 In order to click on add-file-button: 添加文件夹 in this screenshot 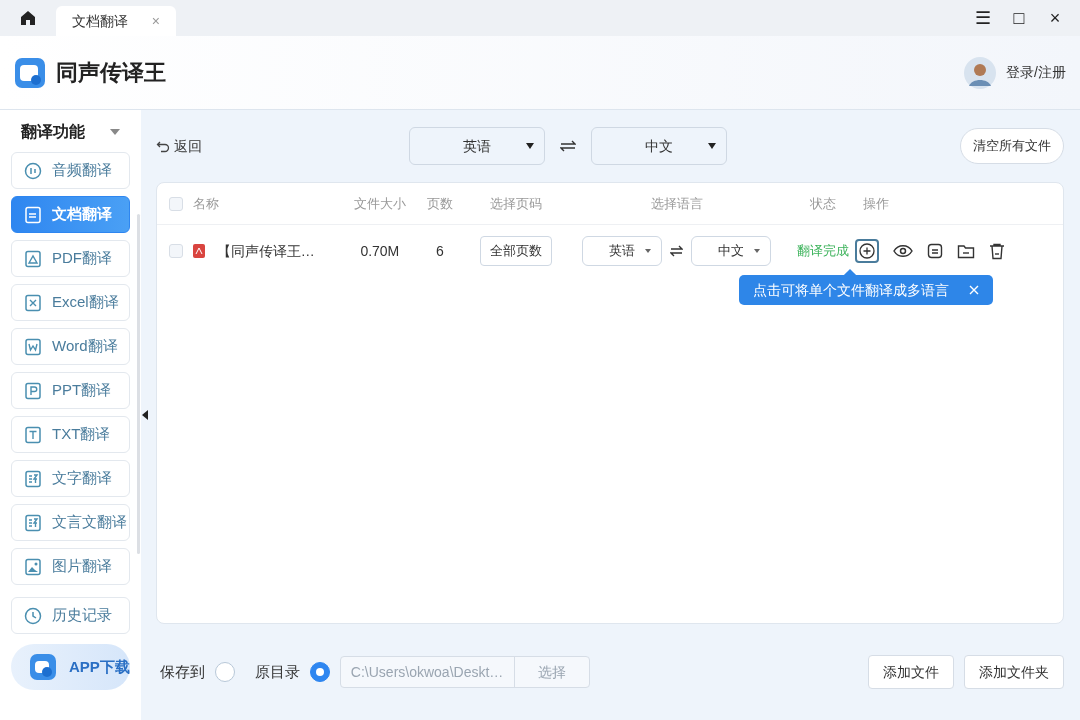, I will do `click(1013, 672)`.